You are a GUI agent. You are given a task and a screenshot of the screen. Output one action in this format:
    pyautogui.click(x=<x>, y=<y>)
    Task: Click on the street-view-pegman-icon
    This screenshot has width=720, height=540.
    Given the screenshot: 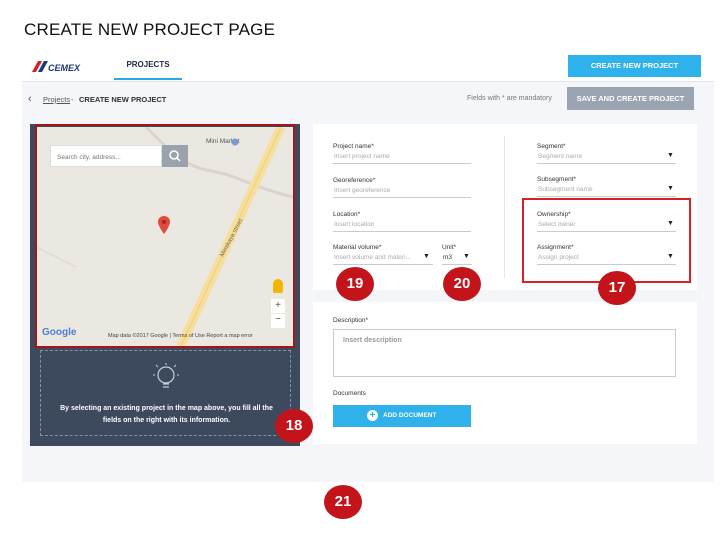 What is the action you would take?
    pyautogui.click(x=278, y=286)
    